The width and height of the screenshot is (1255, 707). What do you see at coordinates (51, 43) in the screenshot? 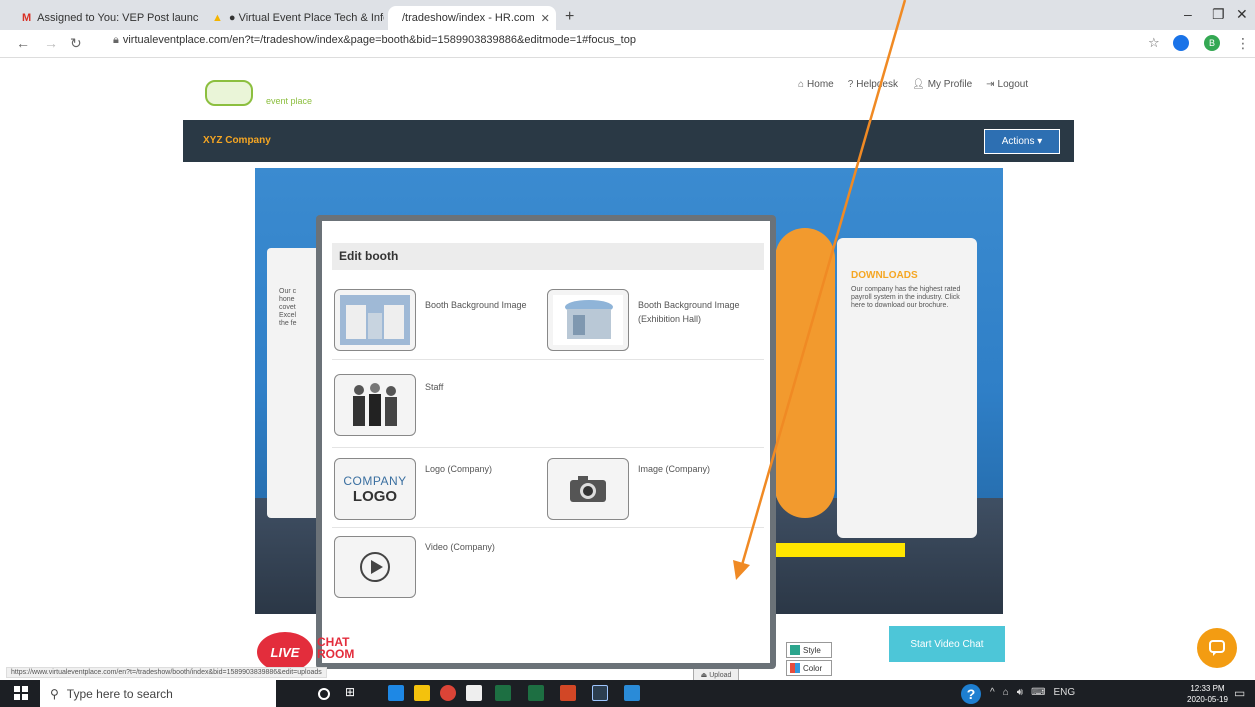
I see `forward-icon: →` at bounding box center [51, 43].